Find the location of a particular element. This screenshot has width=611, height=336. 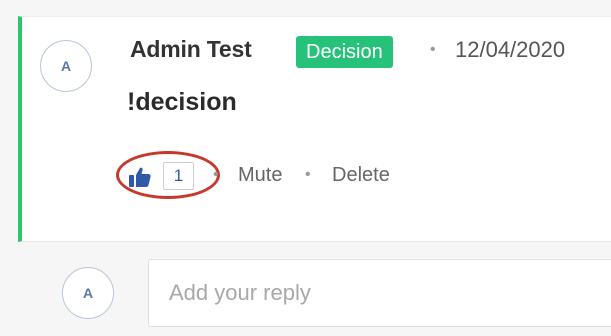

comment-date: 12/04/2020 is located at coordinates (510, 49).